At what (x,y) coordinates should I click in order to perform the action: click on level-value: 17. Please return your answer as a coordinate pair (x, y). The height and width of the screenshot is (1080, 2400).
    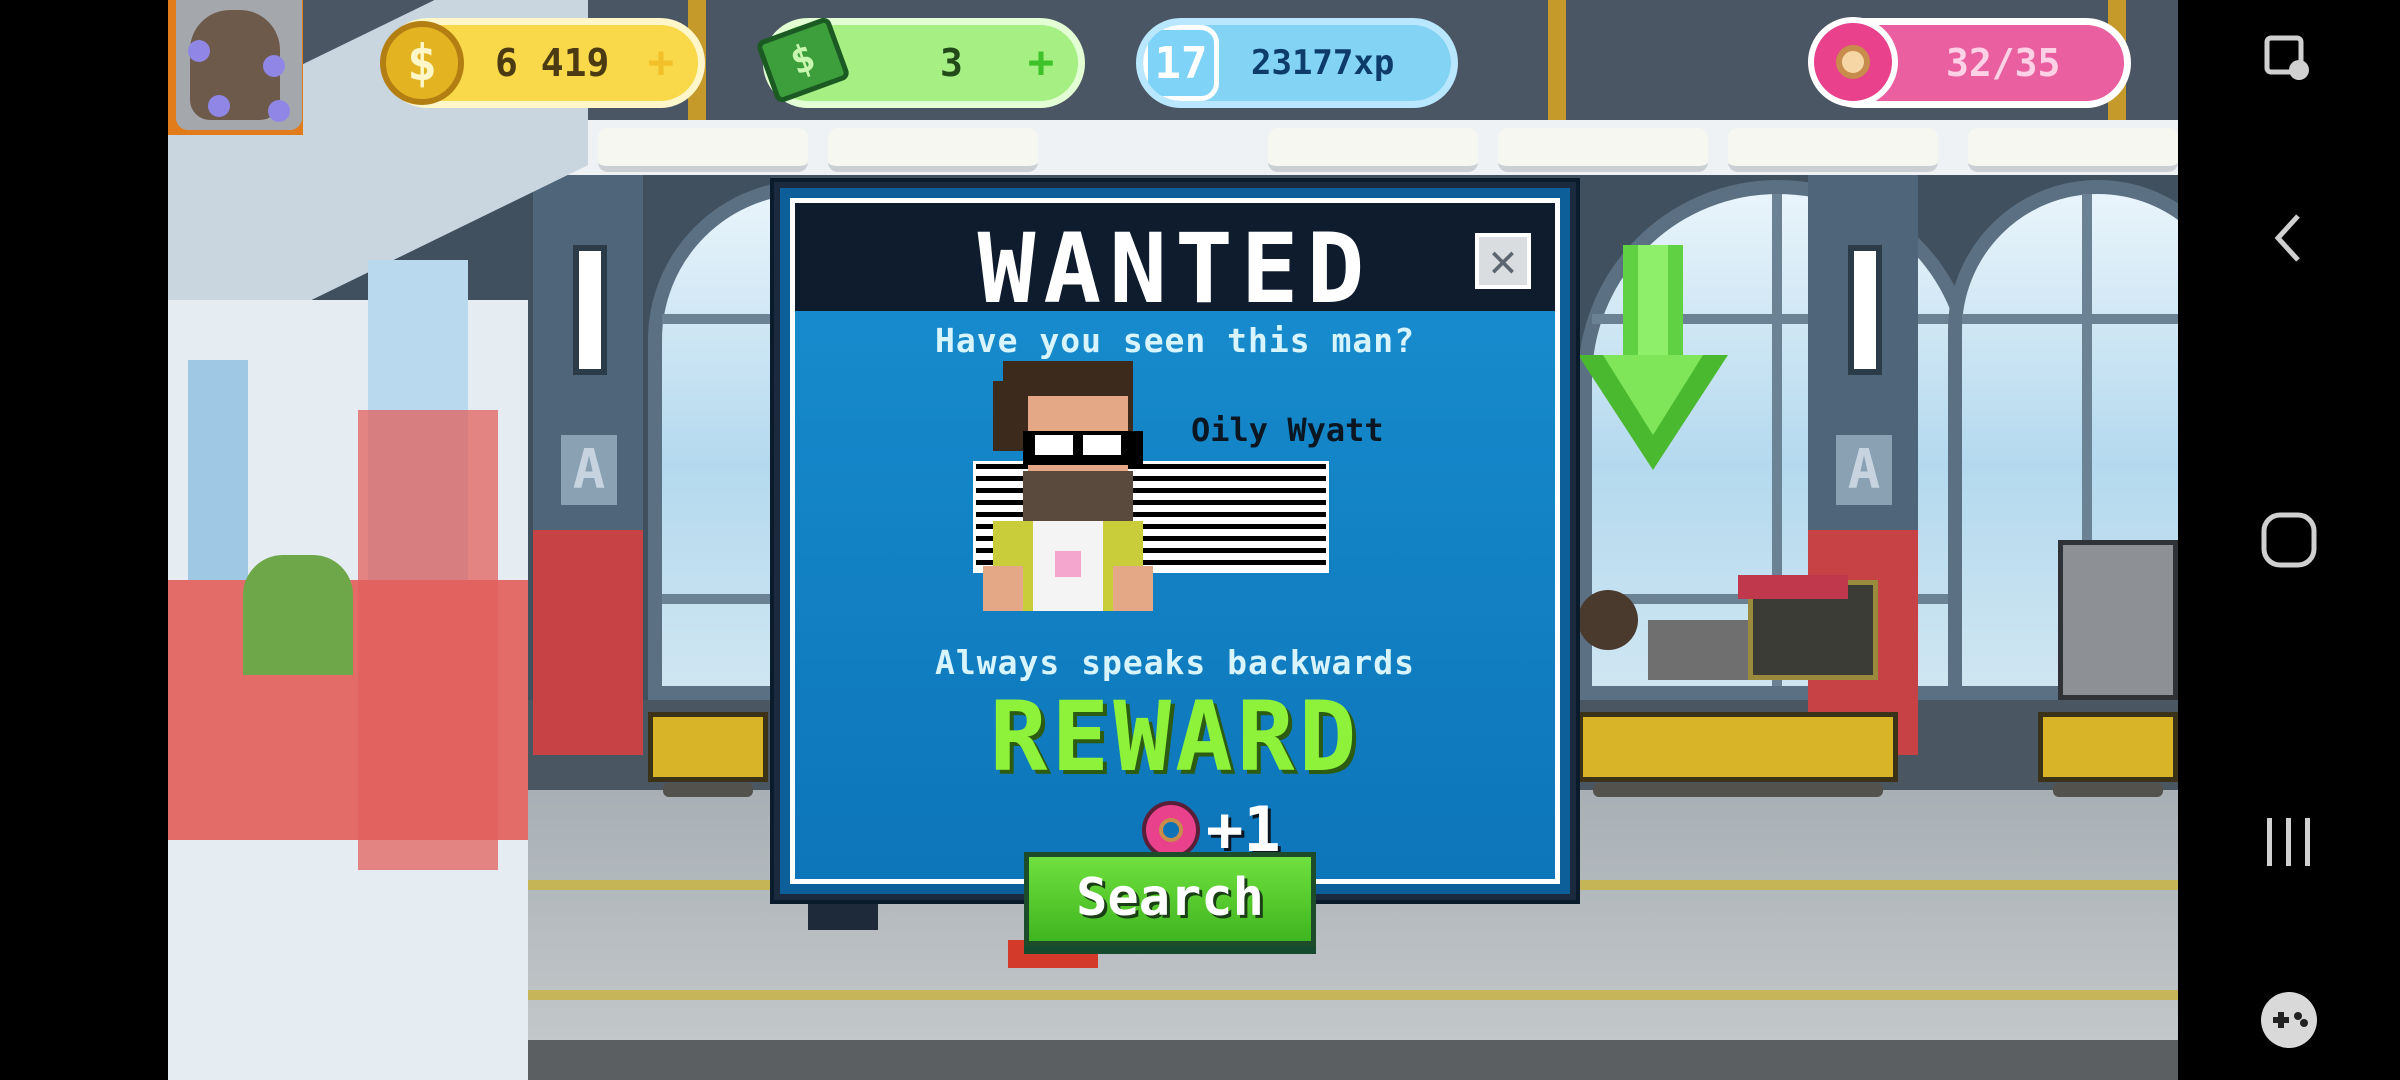
    Looking at the image, I should click on (1181, 63).